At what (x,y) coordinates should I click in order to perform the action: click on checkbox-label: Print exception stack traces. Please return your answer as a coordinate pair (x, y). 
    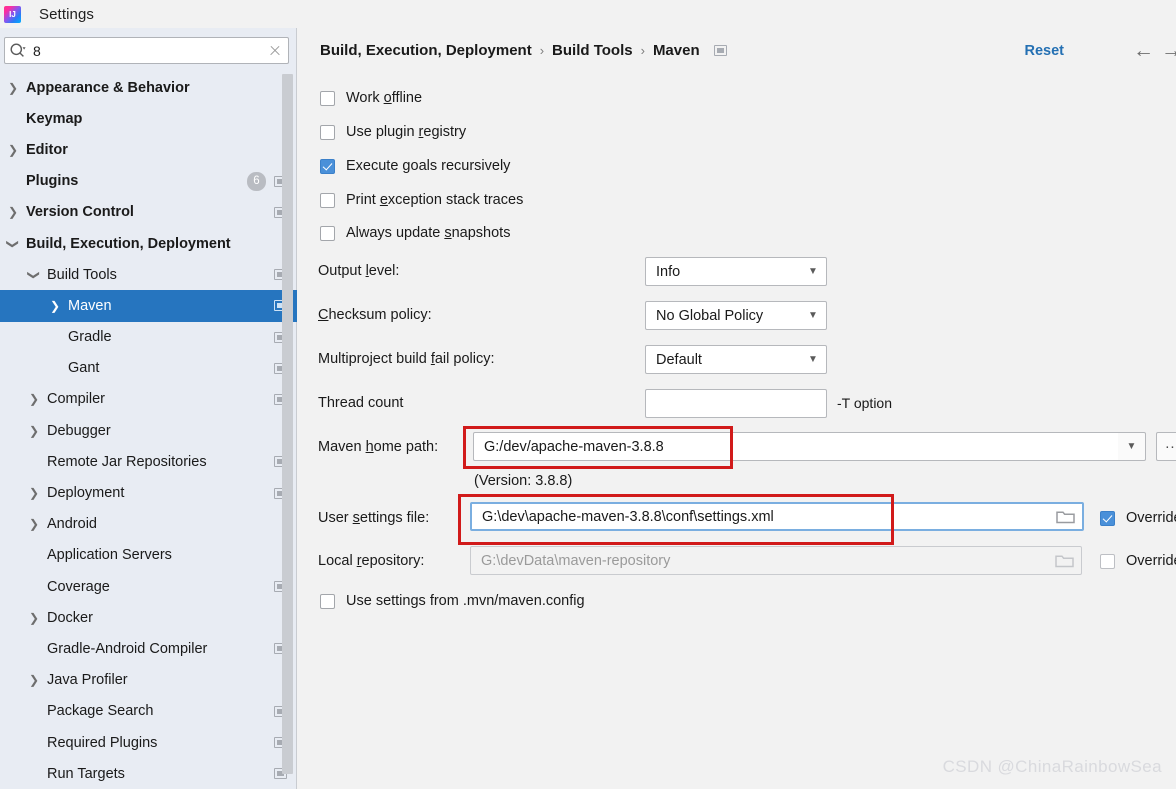
    Looking at the image, I should click on (435, 200).